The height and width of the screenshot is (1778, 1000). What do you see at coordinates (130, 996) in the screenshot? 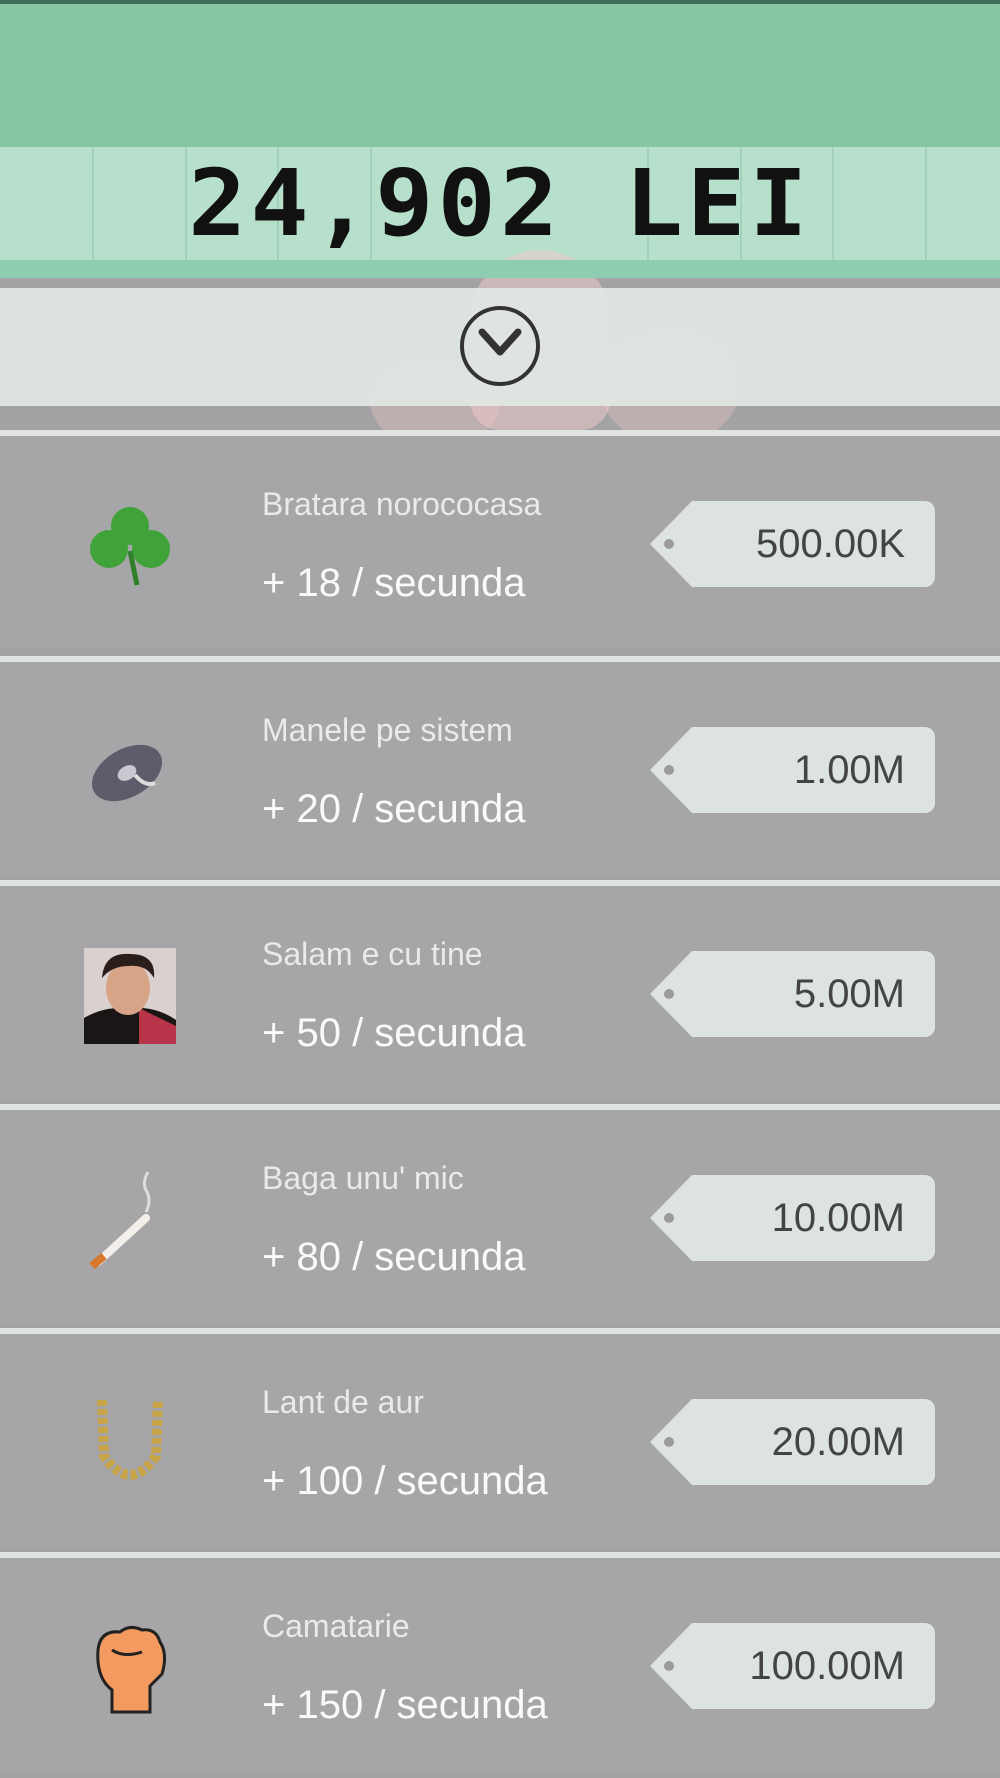
I see `singer-portrait-icon` at bounding box center [130, 996].